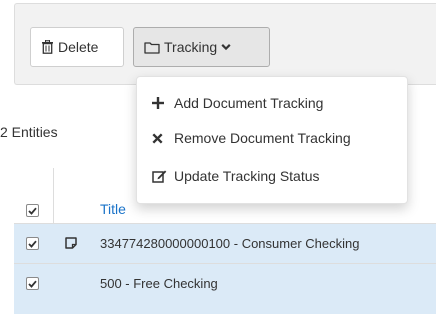  I want to click on menu-item-add-document-tracking: Add Document Tracking, so click(237, 103).